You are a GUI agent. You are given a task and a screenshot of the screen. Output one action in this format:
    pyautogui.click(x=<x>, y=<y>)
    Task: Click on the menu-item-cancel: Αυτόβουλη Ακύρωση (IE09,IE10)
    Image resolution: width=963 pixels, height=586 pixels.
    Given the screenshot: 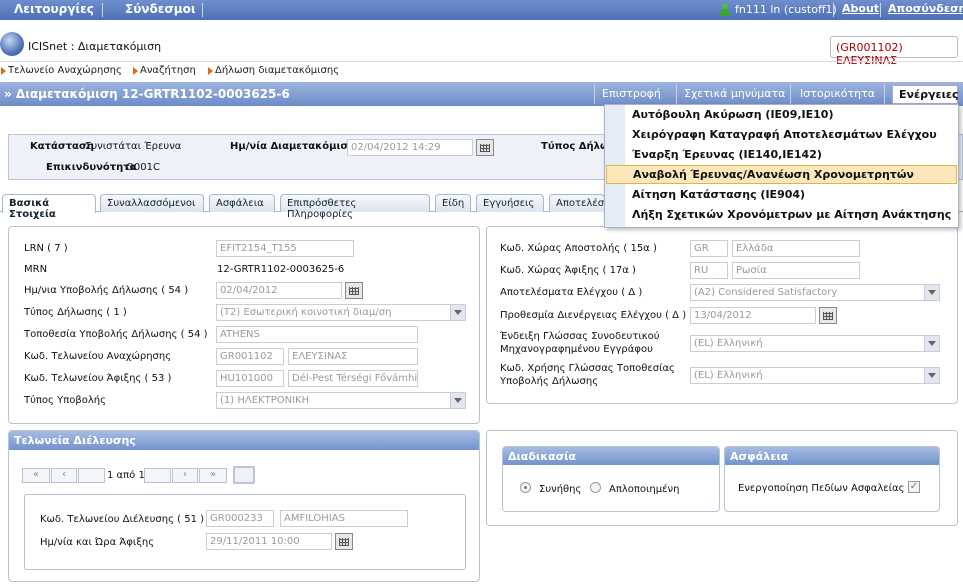 What is the action you would take?
    pyautogui.click(x=781, y=115)
    